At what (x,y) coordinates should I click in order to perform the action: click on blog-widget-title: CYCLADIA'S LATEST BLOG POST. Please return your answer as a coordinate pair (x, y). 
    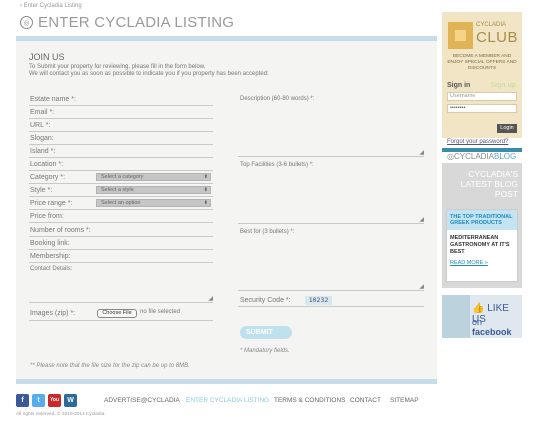
    Looking at the image, I should click on (489, 184).